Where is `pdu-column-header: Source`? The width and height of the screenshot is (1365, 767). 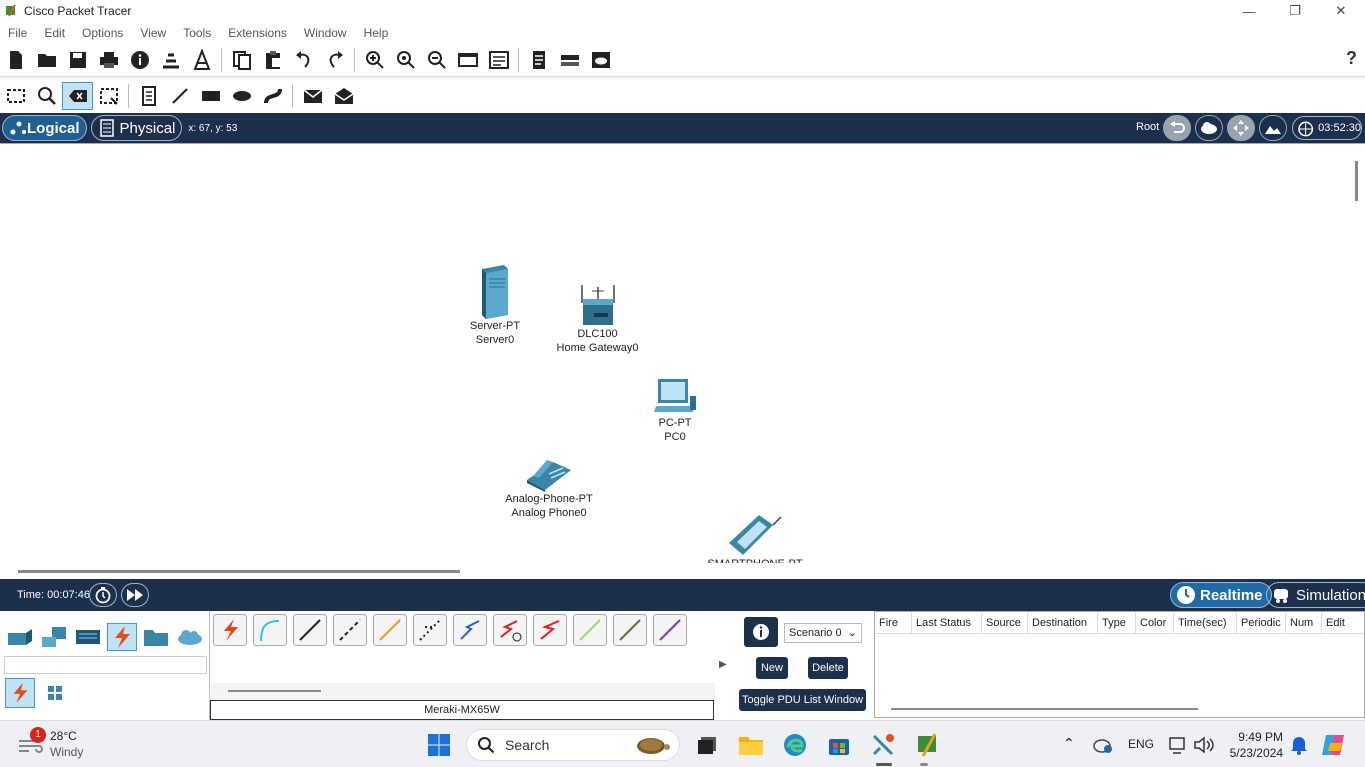 pdu-column-header: Source is located at coordinates (1005, 622).